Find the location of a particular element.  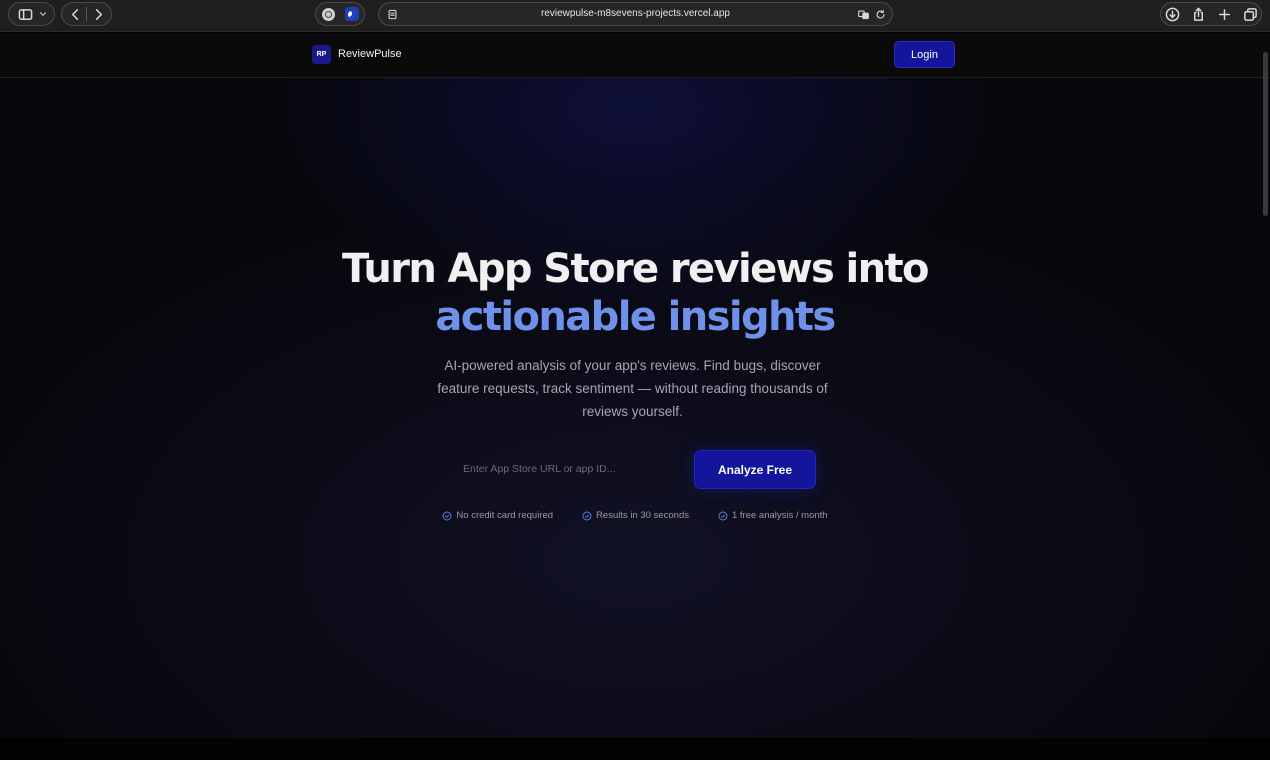

reload-icon is located at coordinates (880, 14).